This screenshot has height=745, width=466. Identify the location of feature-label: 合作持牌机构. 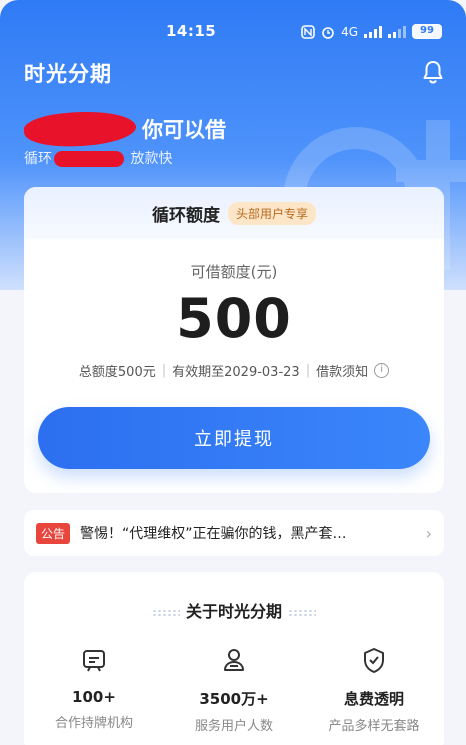
(93, 723).